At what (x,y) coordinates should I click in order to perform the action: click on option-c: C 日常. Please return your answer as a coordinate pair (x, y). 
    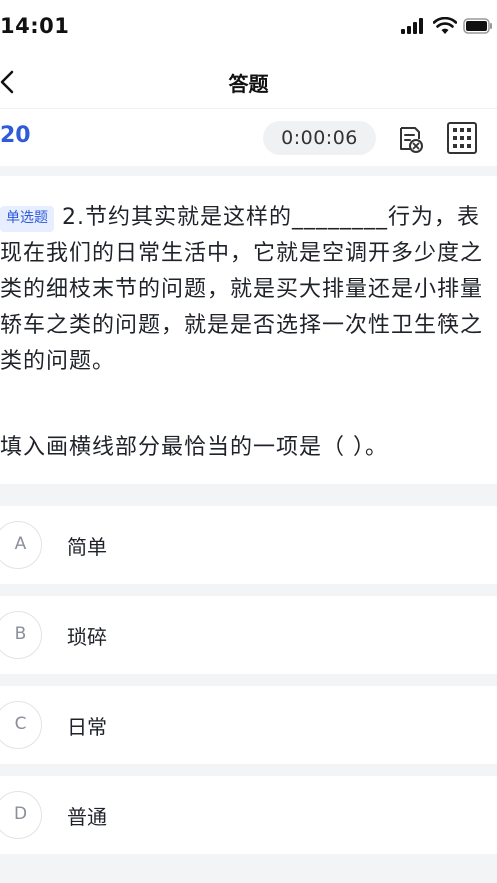
    Looking at the image, I should click on (248, 725).